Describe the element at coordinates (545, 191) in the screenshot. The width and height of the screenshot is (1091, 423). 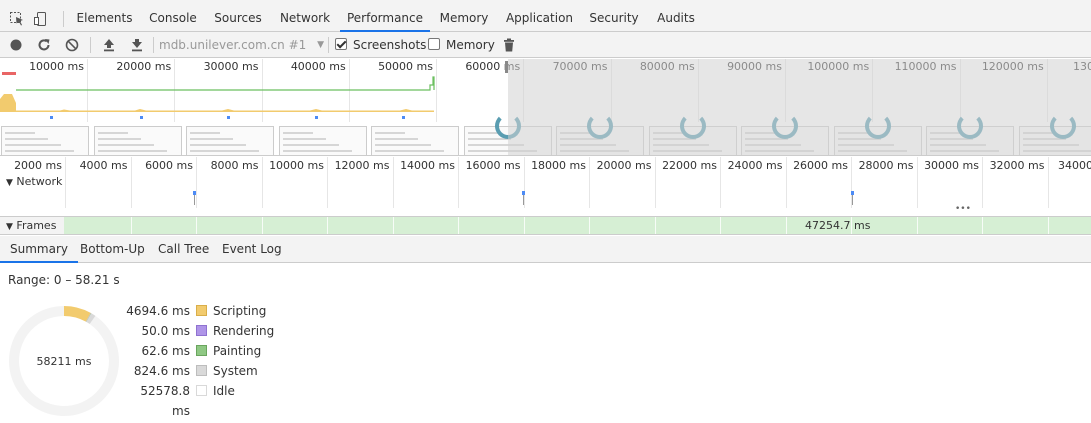
I see `network-track: ▼ Network` at that location.